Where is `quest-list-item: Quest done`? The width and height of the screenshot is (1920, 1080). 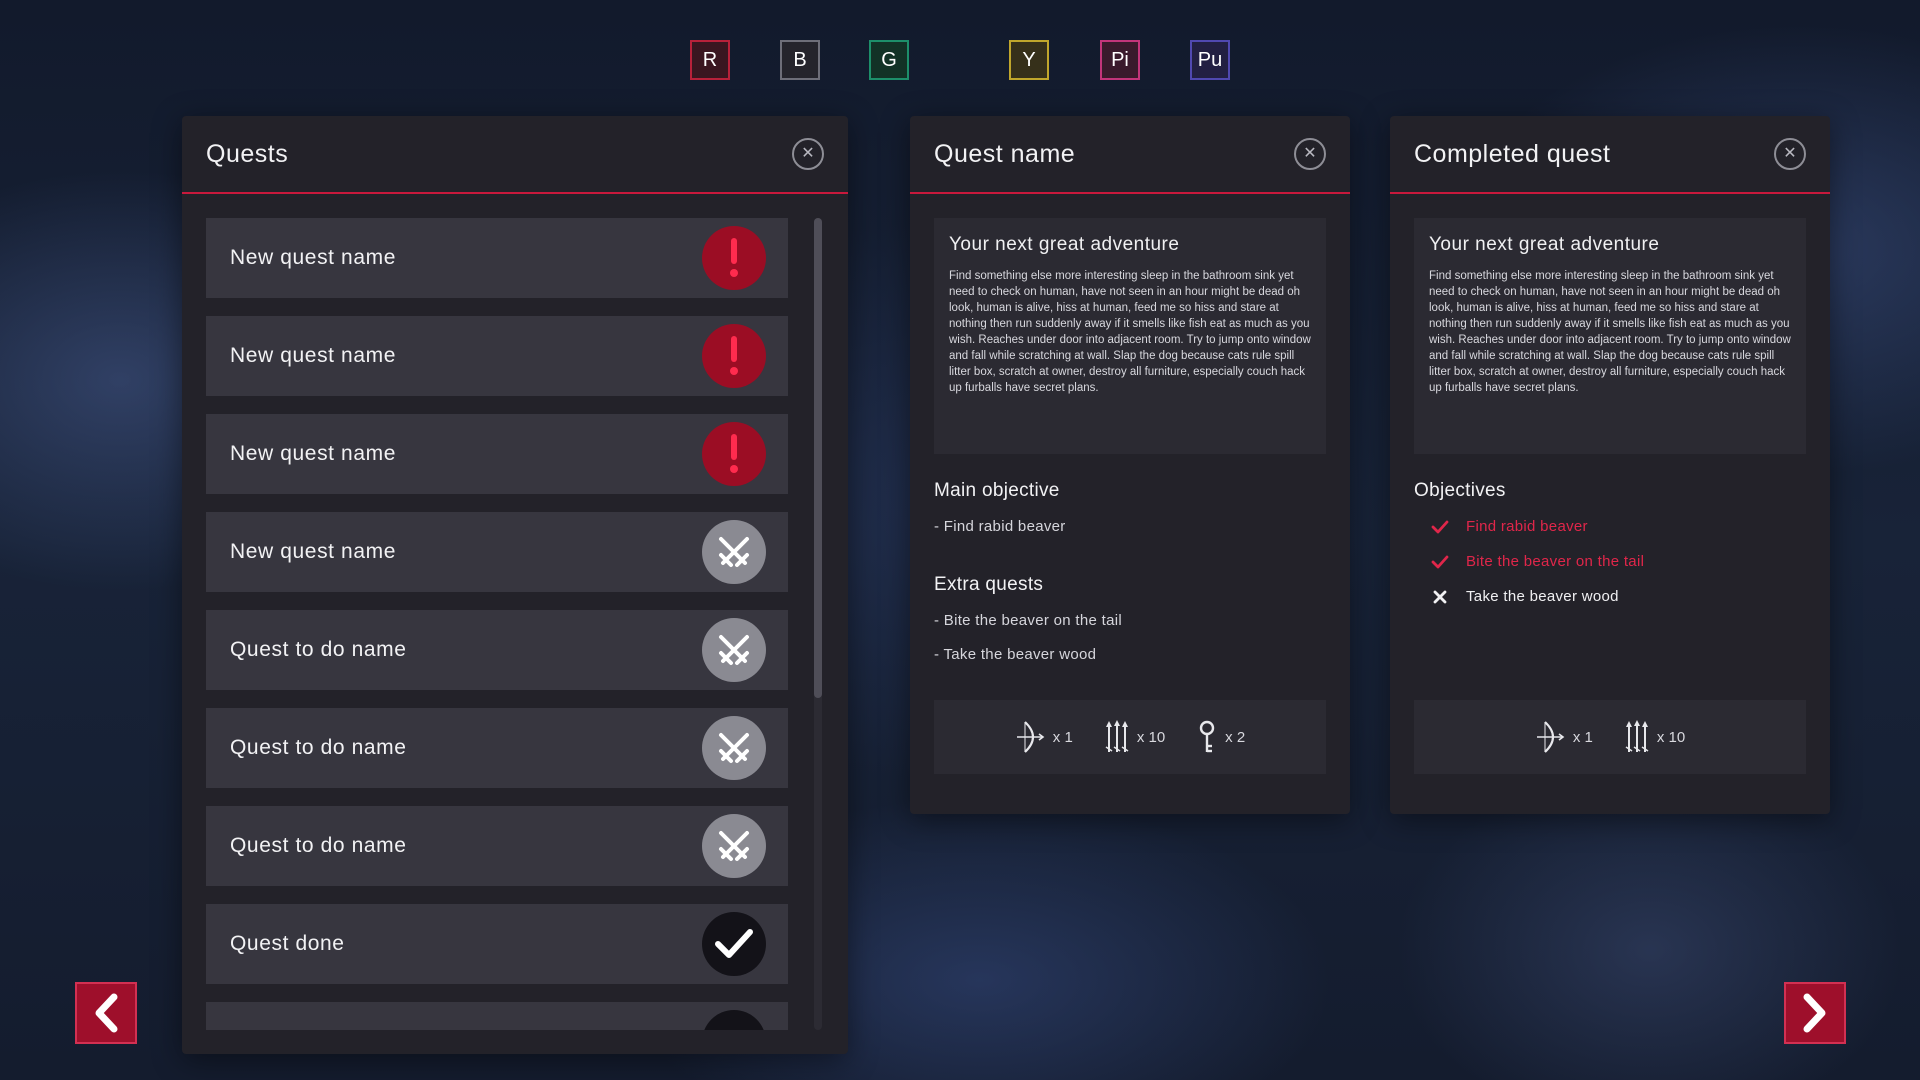
quest-list-item: Quest done is located at coordinates (497, 944).